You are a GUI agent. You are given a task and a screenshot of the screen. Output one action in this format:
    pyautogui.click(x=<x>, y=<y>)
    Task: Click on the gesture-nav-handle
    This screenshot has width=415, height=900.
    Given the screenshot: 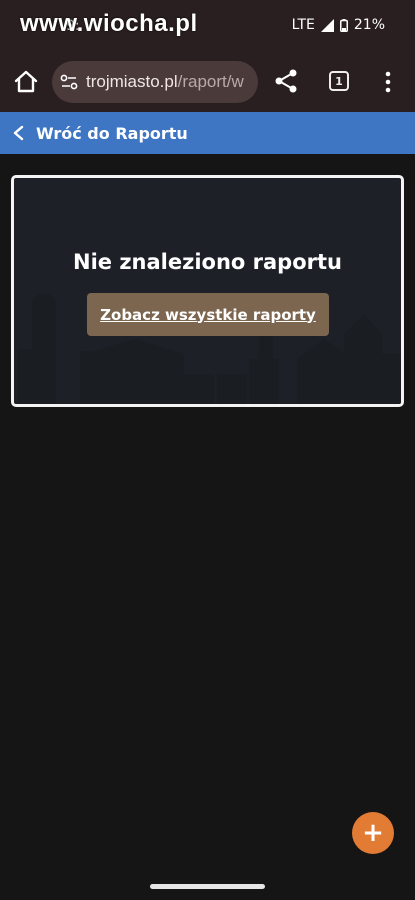 What is the action you would take?
    pyautogui.click(x=207, y=886)
    